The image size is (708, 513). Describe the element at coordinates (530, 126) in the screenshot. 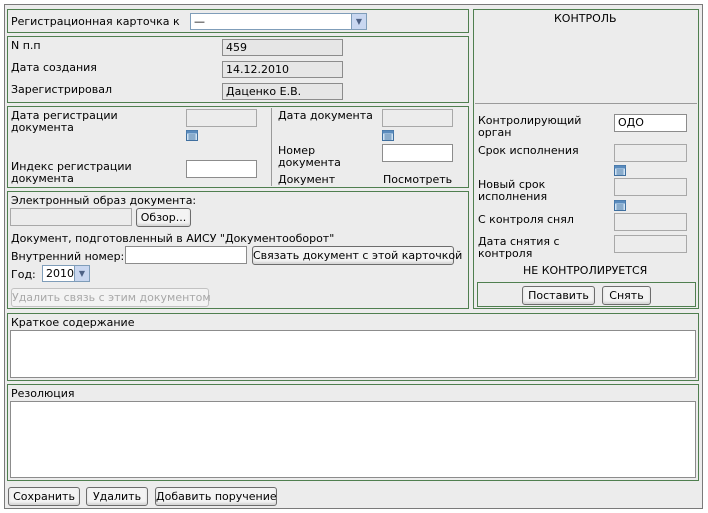

I see `organ-label: Контролирующий орган` at that location.